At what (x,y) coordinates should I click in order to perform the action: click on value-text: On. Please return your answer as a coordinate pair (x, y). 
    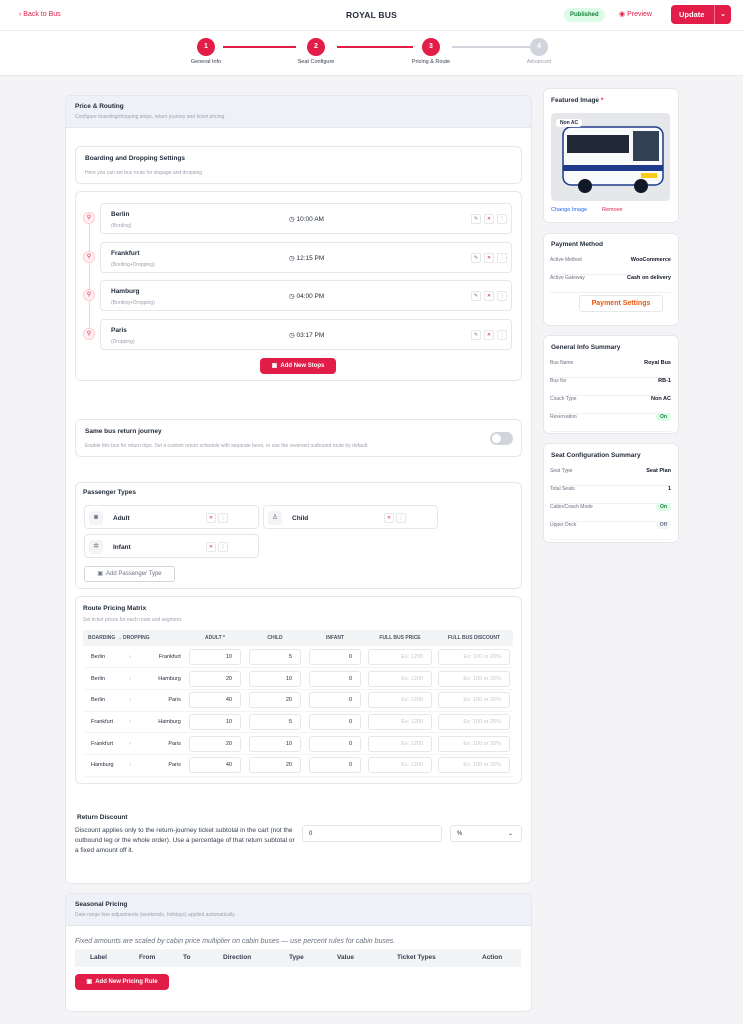
    Looking at the image, I should click on (663, 507).